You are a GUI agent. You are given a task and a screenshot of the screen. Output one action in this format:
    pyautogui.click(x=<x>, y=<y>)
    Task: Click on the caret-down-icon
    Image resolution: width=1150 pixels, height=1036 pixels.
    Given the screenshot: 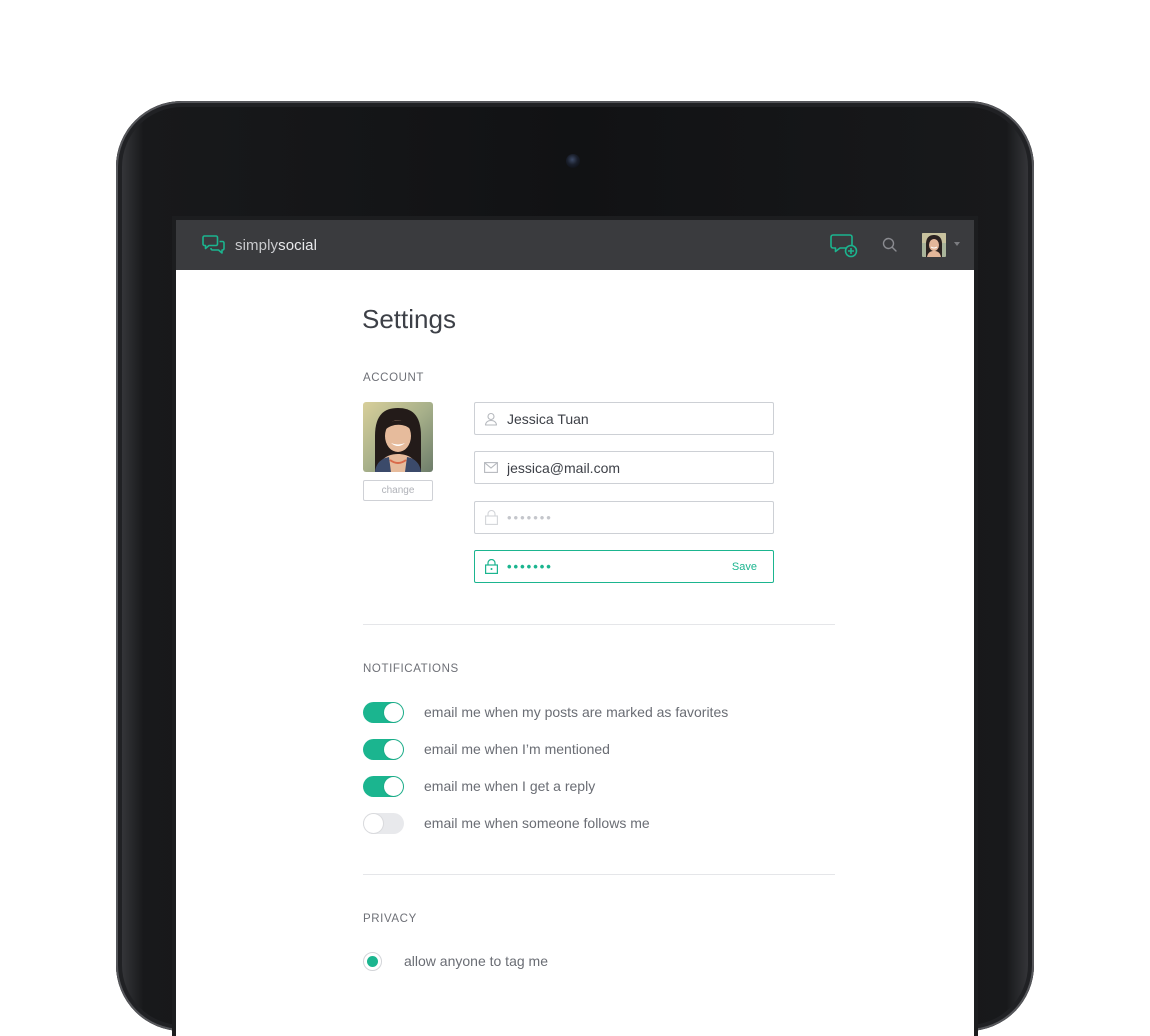 What is the action you would take?
    pyautogui.click(x=957, y=244)
    